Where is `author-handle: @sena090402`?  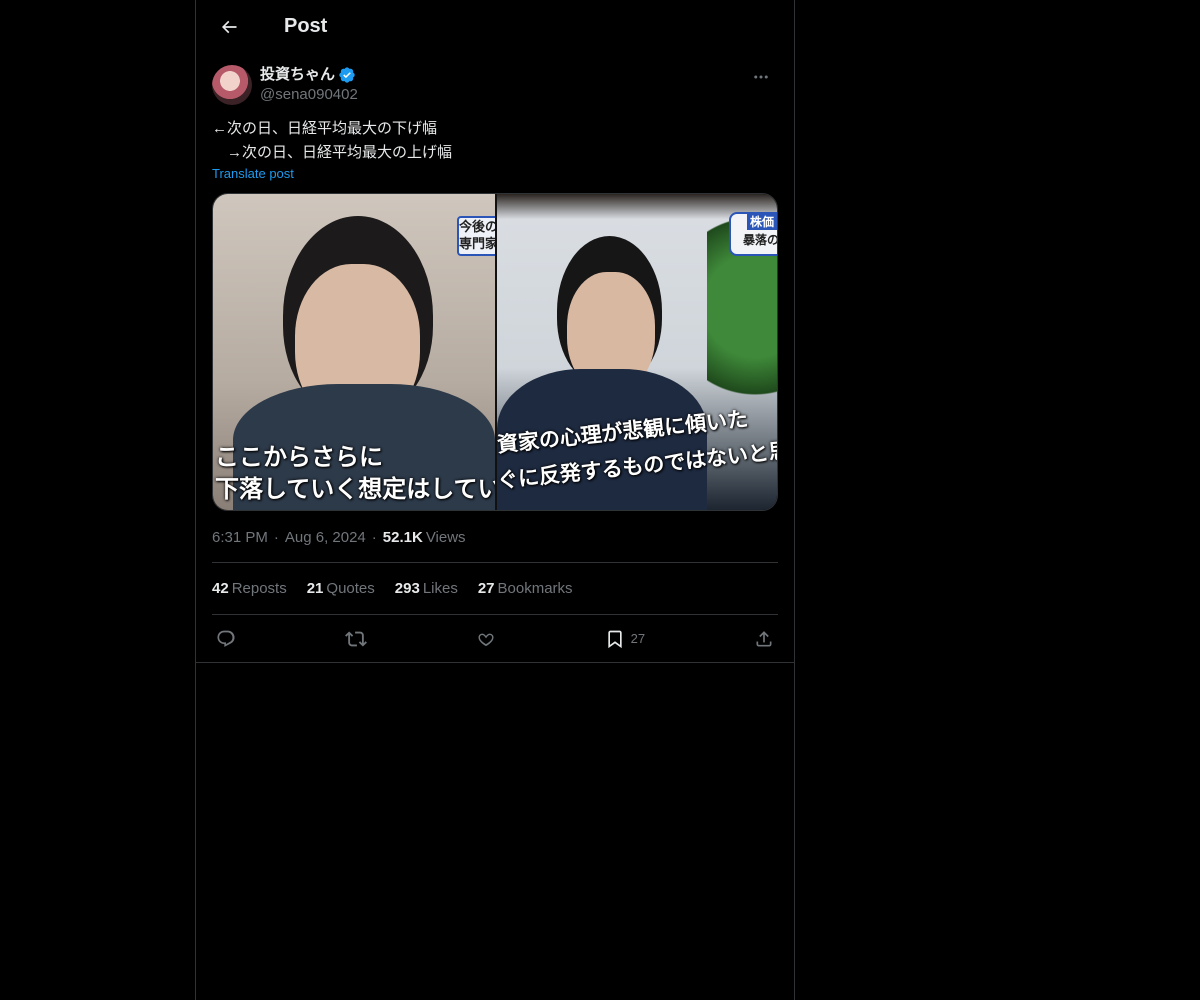 author-handle: @sena090402 is located at coordinates (309, 95).